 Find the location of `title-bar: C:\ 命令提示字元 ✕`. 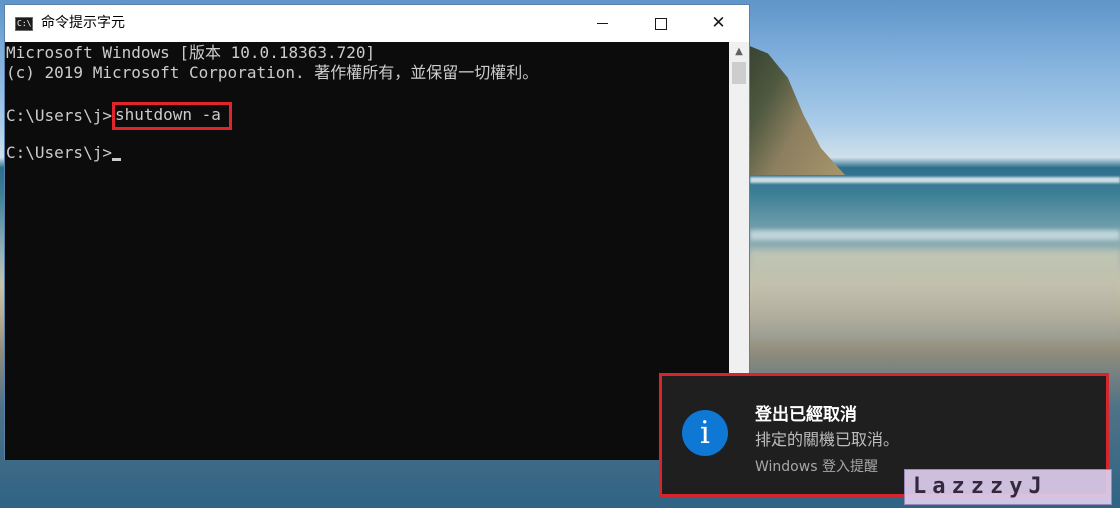

title-bar: C:\ 命令提示字元 ✕ is located at coordinates (377, 23).